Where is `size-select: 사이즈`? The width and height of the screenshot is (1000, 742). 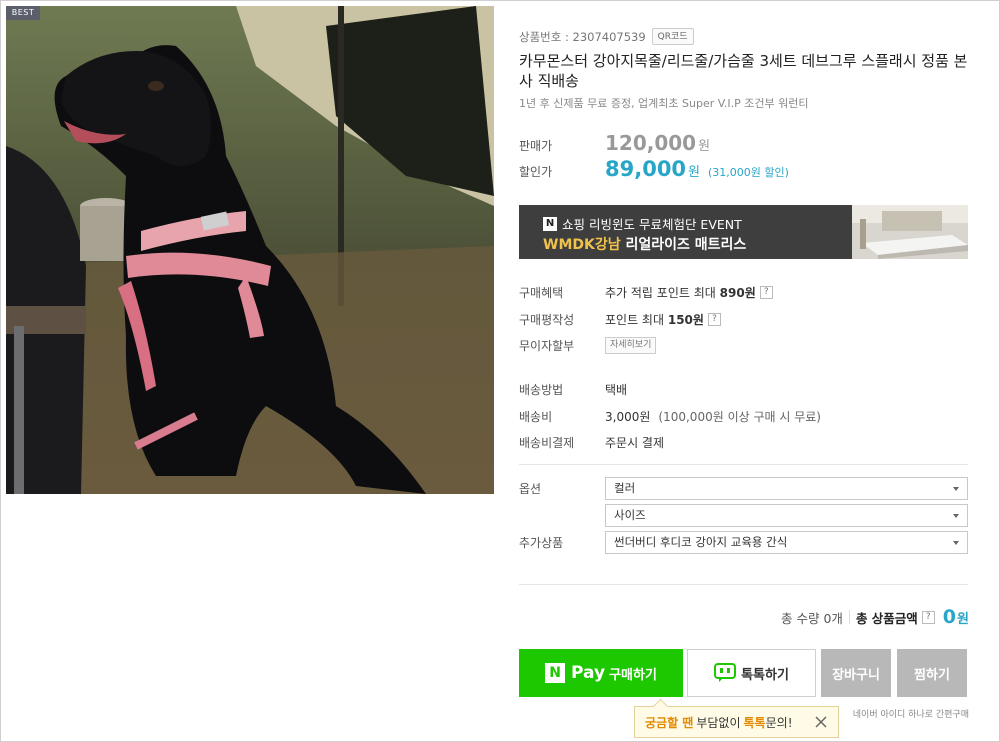 size-select: 사이즈 is located at coordinates (786, 515).